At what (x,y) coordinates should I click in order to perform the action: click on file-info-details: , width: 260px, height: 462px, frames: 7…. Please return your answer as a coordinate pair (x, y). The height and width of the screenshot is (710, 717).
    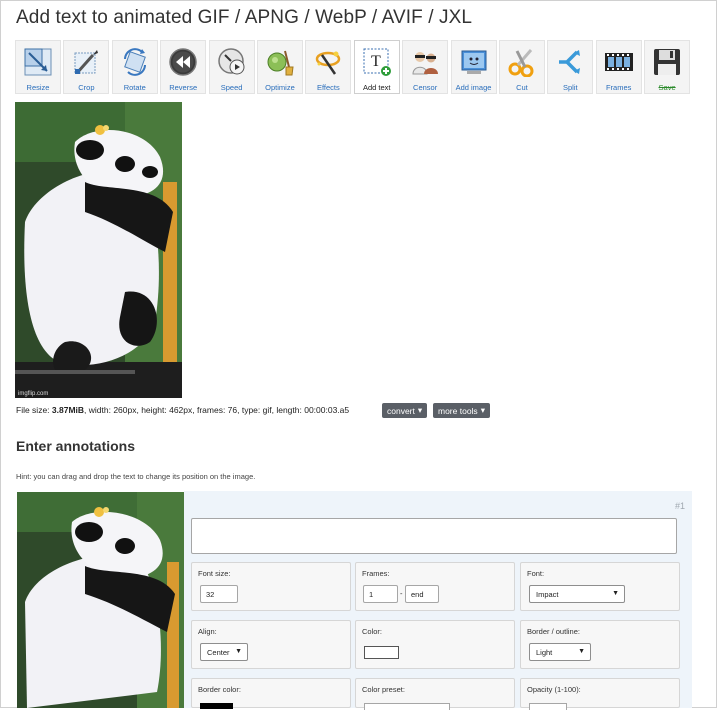
    Looking at the image, I should click on (217, 410).